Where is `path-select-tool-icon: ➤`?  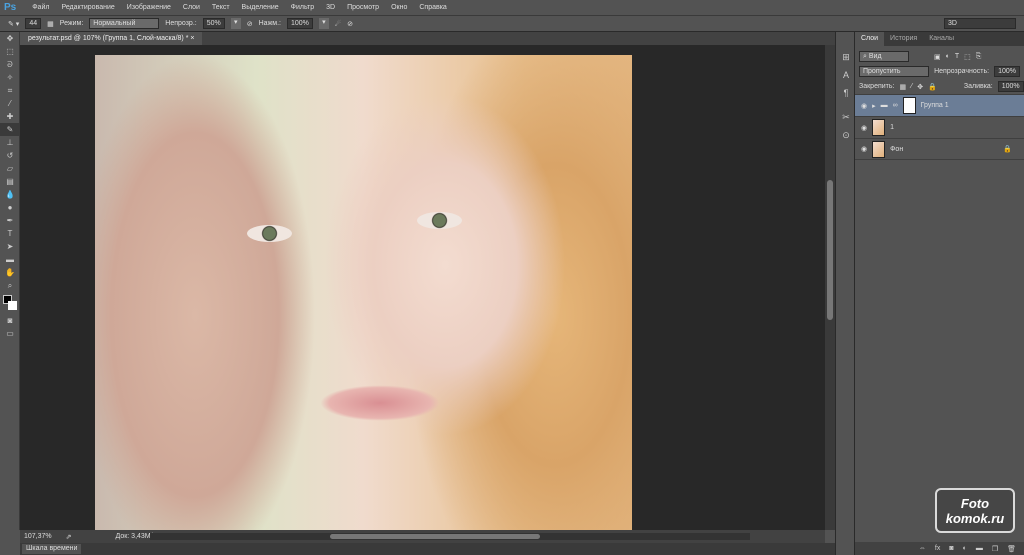 path-select-tool-icon: ➤ is located at coordinates (10, 246).